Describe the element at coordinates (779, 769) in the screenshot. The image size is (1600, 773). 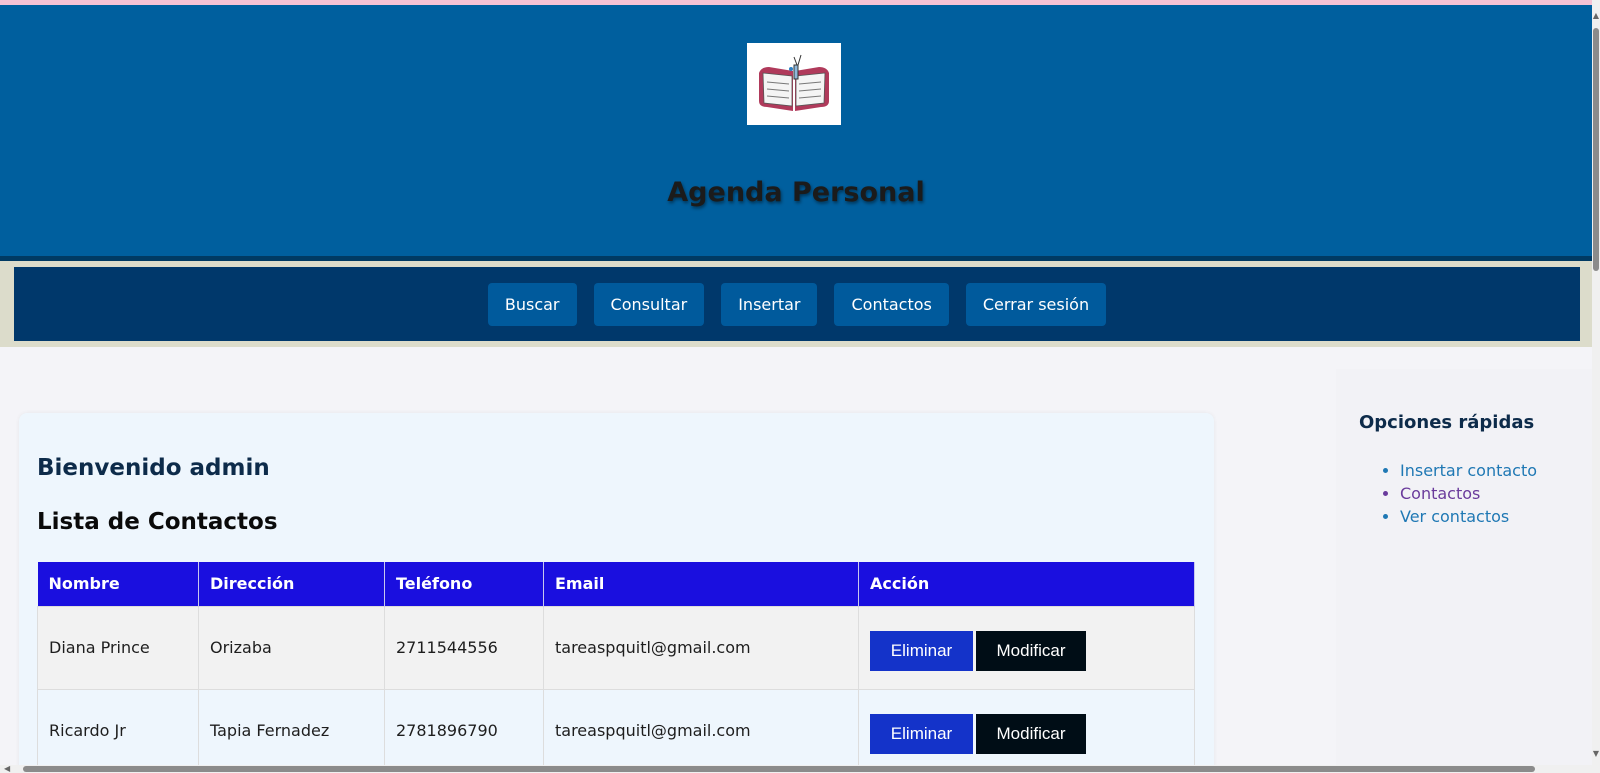
I see `horizontal-scroll-thumb` at that location.